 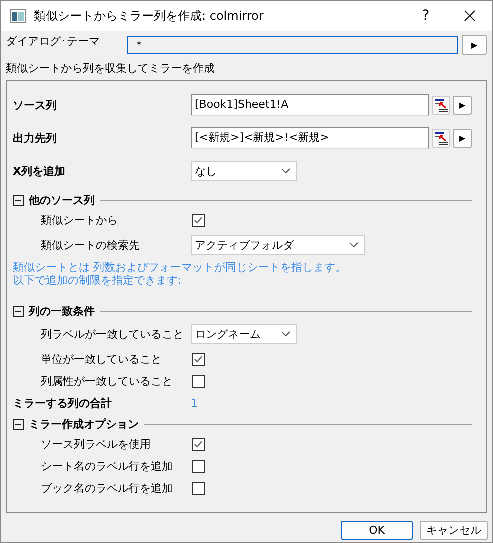 What do you see at coordinates (179, 267) in the screenshot?
I see `info-text: 類似シートとは 列数およびフォーマットが同じシートを指します。` at bounding box center [179, 267].